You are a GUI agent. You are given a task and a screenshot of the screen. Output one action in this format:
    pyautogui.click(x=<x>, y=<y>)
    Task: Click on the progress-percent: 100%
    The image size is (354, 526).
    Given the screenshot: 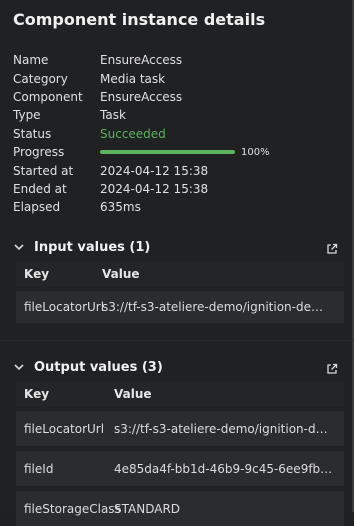 What is the action you would take?
    pyautogui.click(x=255, y=152)
    